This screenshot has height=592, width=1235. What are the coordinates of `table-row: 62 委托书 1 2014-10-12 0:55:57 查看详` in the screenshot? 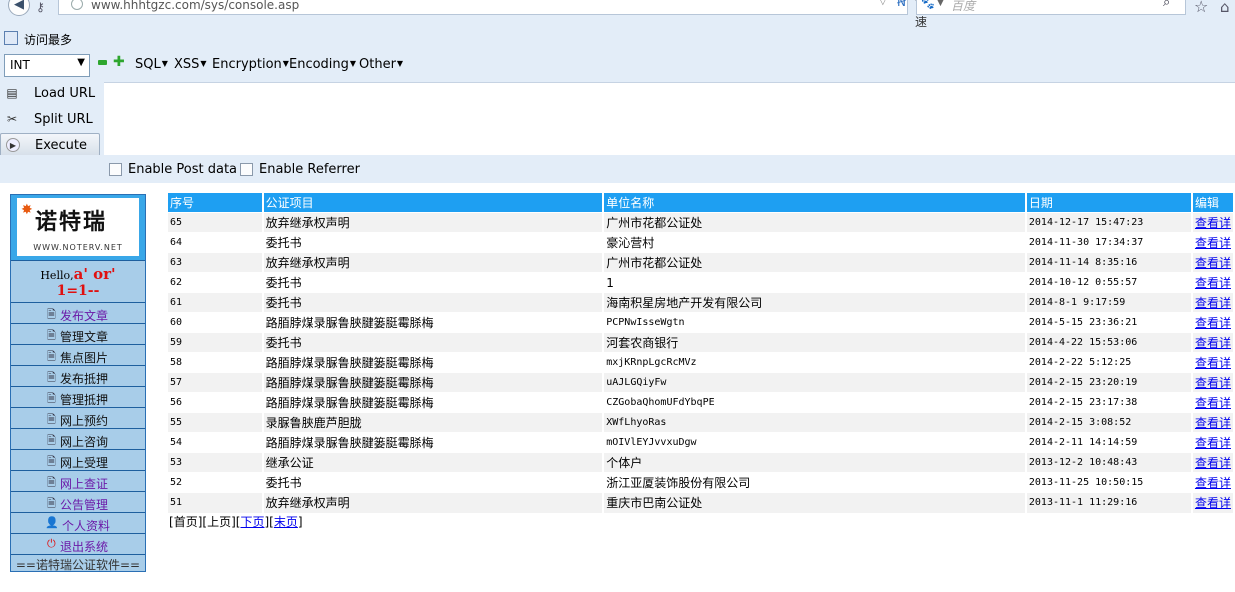 It's located at (701, 282).